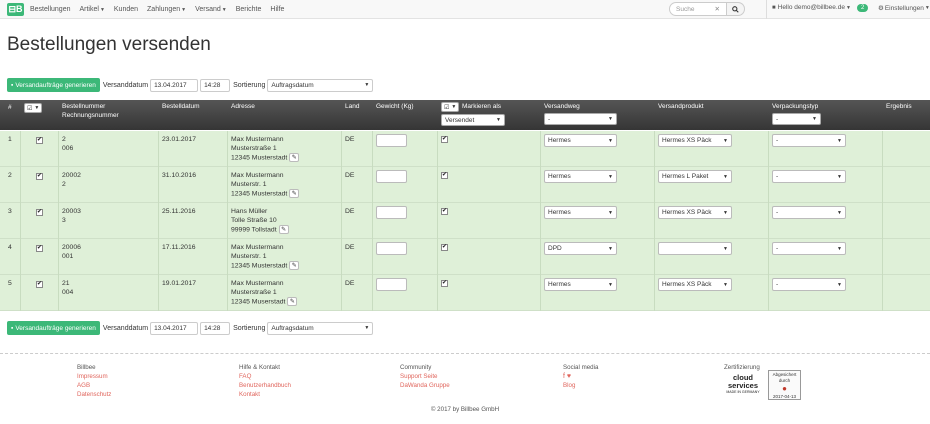 This screenshot has height=424, width=930. Describe the element at coordinates (450, 107) in the screenshot. I see `mark-all-dropdown: ☑ ▼` at that location.